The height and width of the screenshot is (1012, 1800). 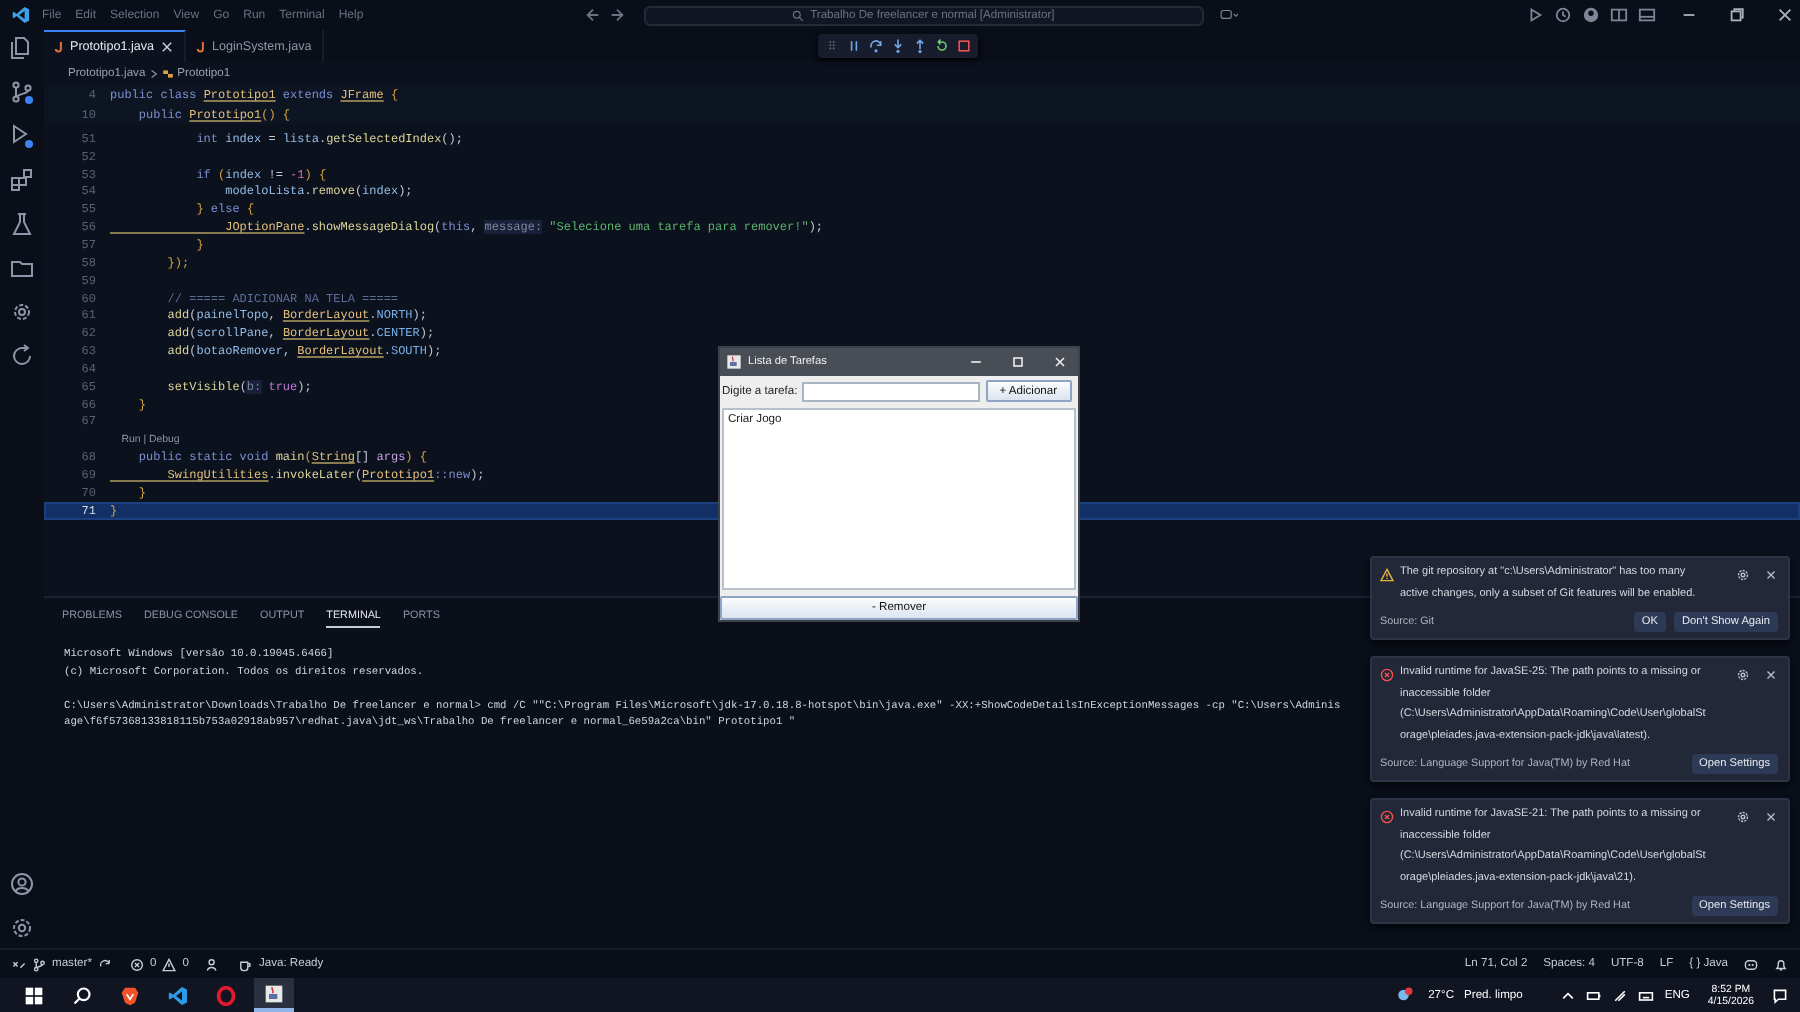 What do you see at coordinates (1228, 15) in the screenshot?
I see `chat-icon` at bounding box center [1228, 15].